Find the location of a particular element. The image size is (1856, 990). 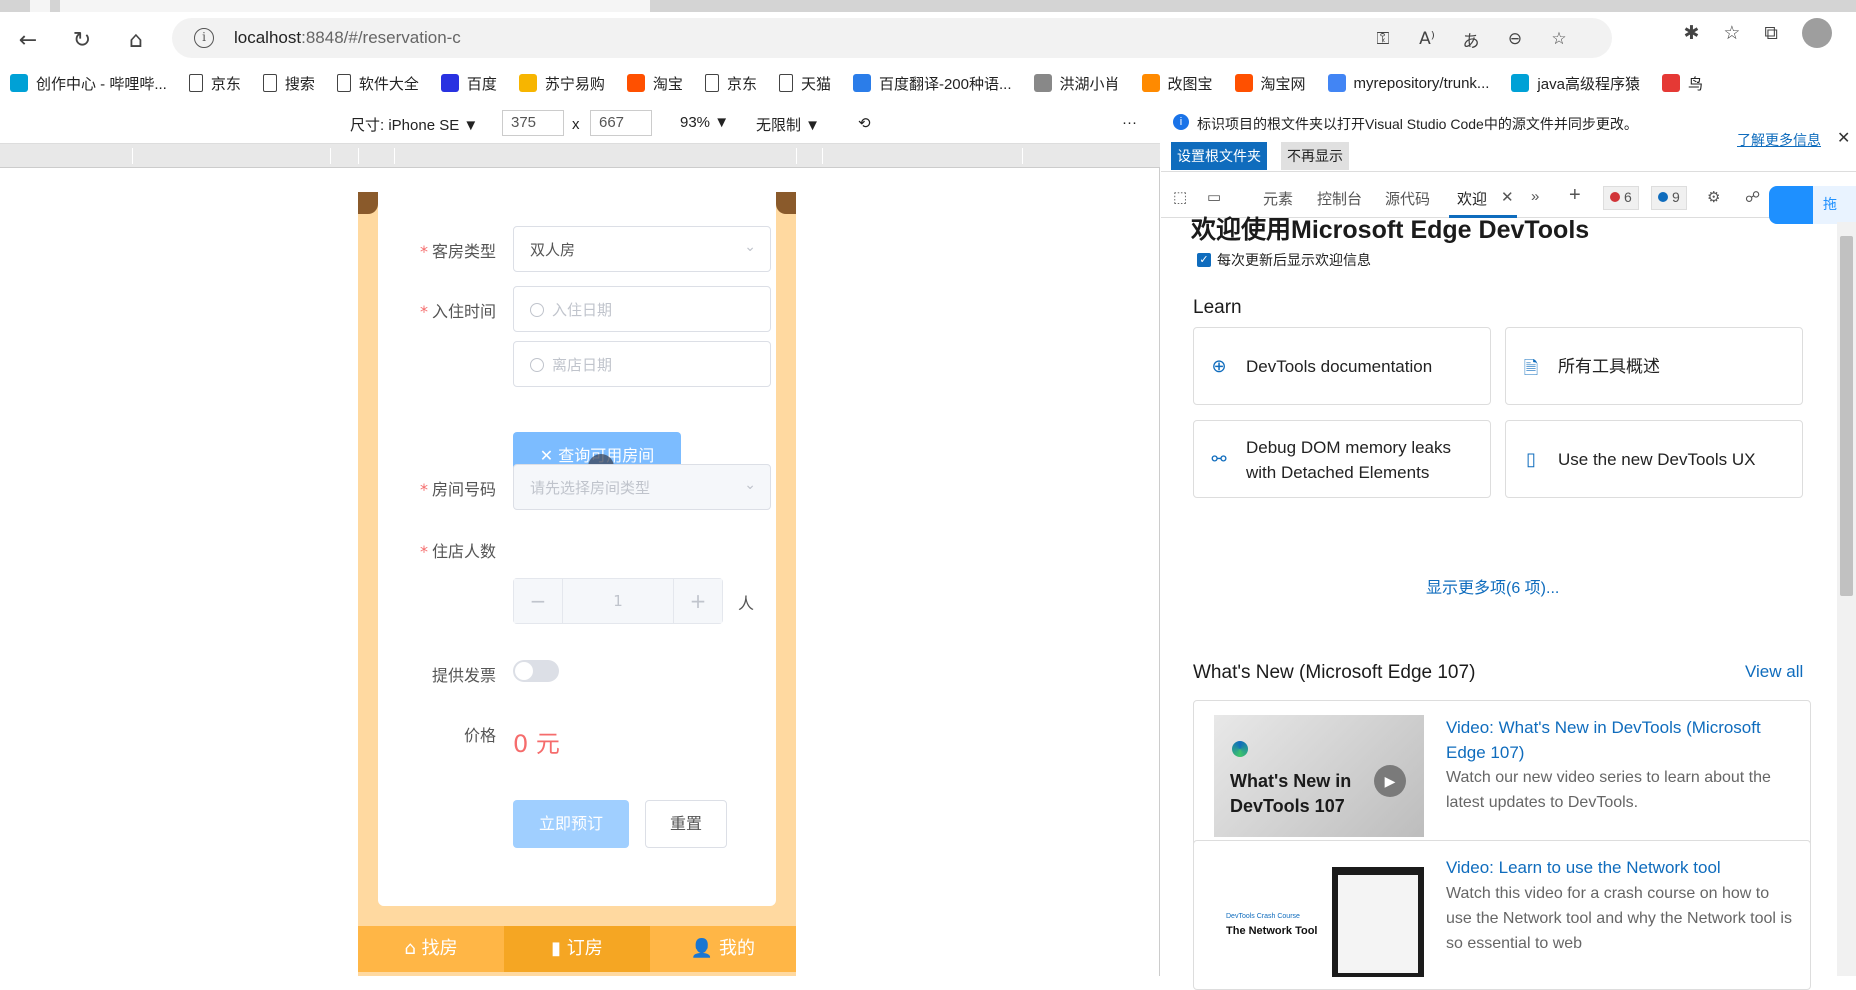

errors-badge: 6 is located at coordinates (1621, 198).